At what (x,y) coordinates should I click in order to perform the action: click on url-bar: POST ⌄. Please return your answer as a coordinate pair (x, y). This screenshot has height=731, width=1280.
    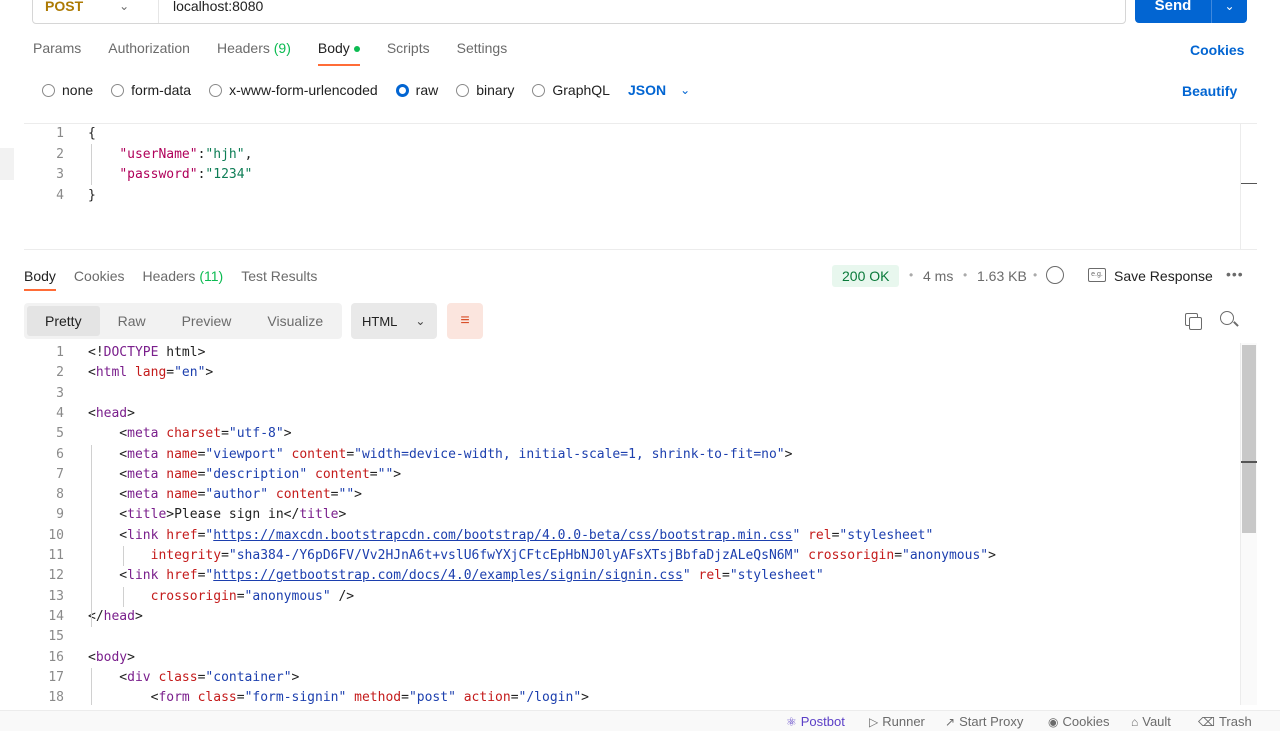
    Looking at the image, I should click on (579, 12).